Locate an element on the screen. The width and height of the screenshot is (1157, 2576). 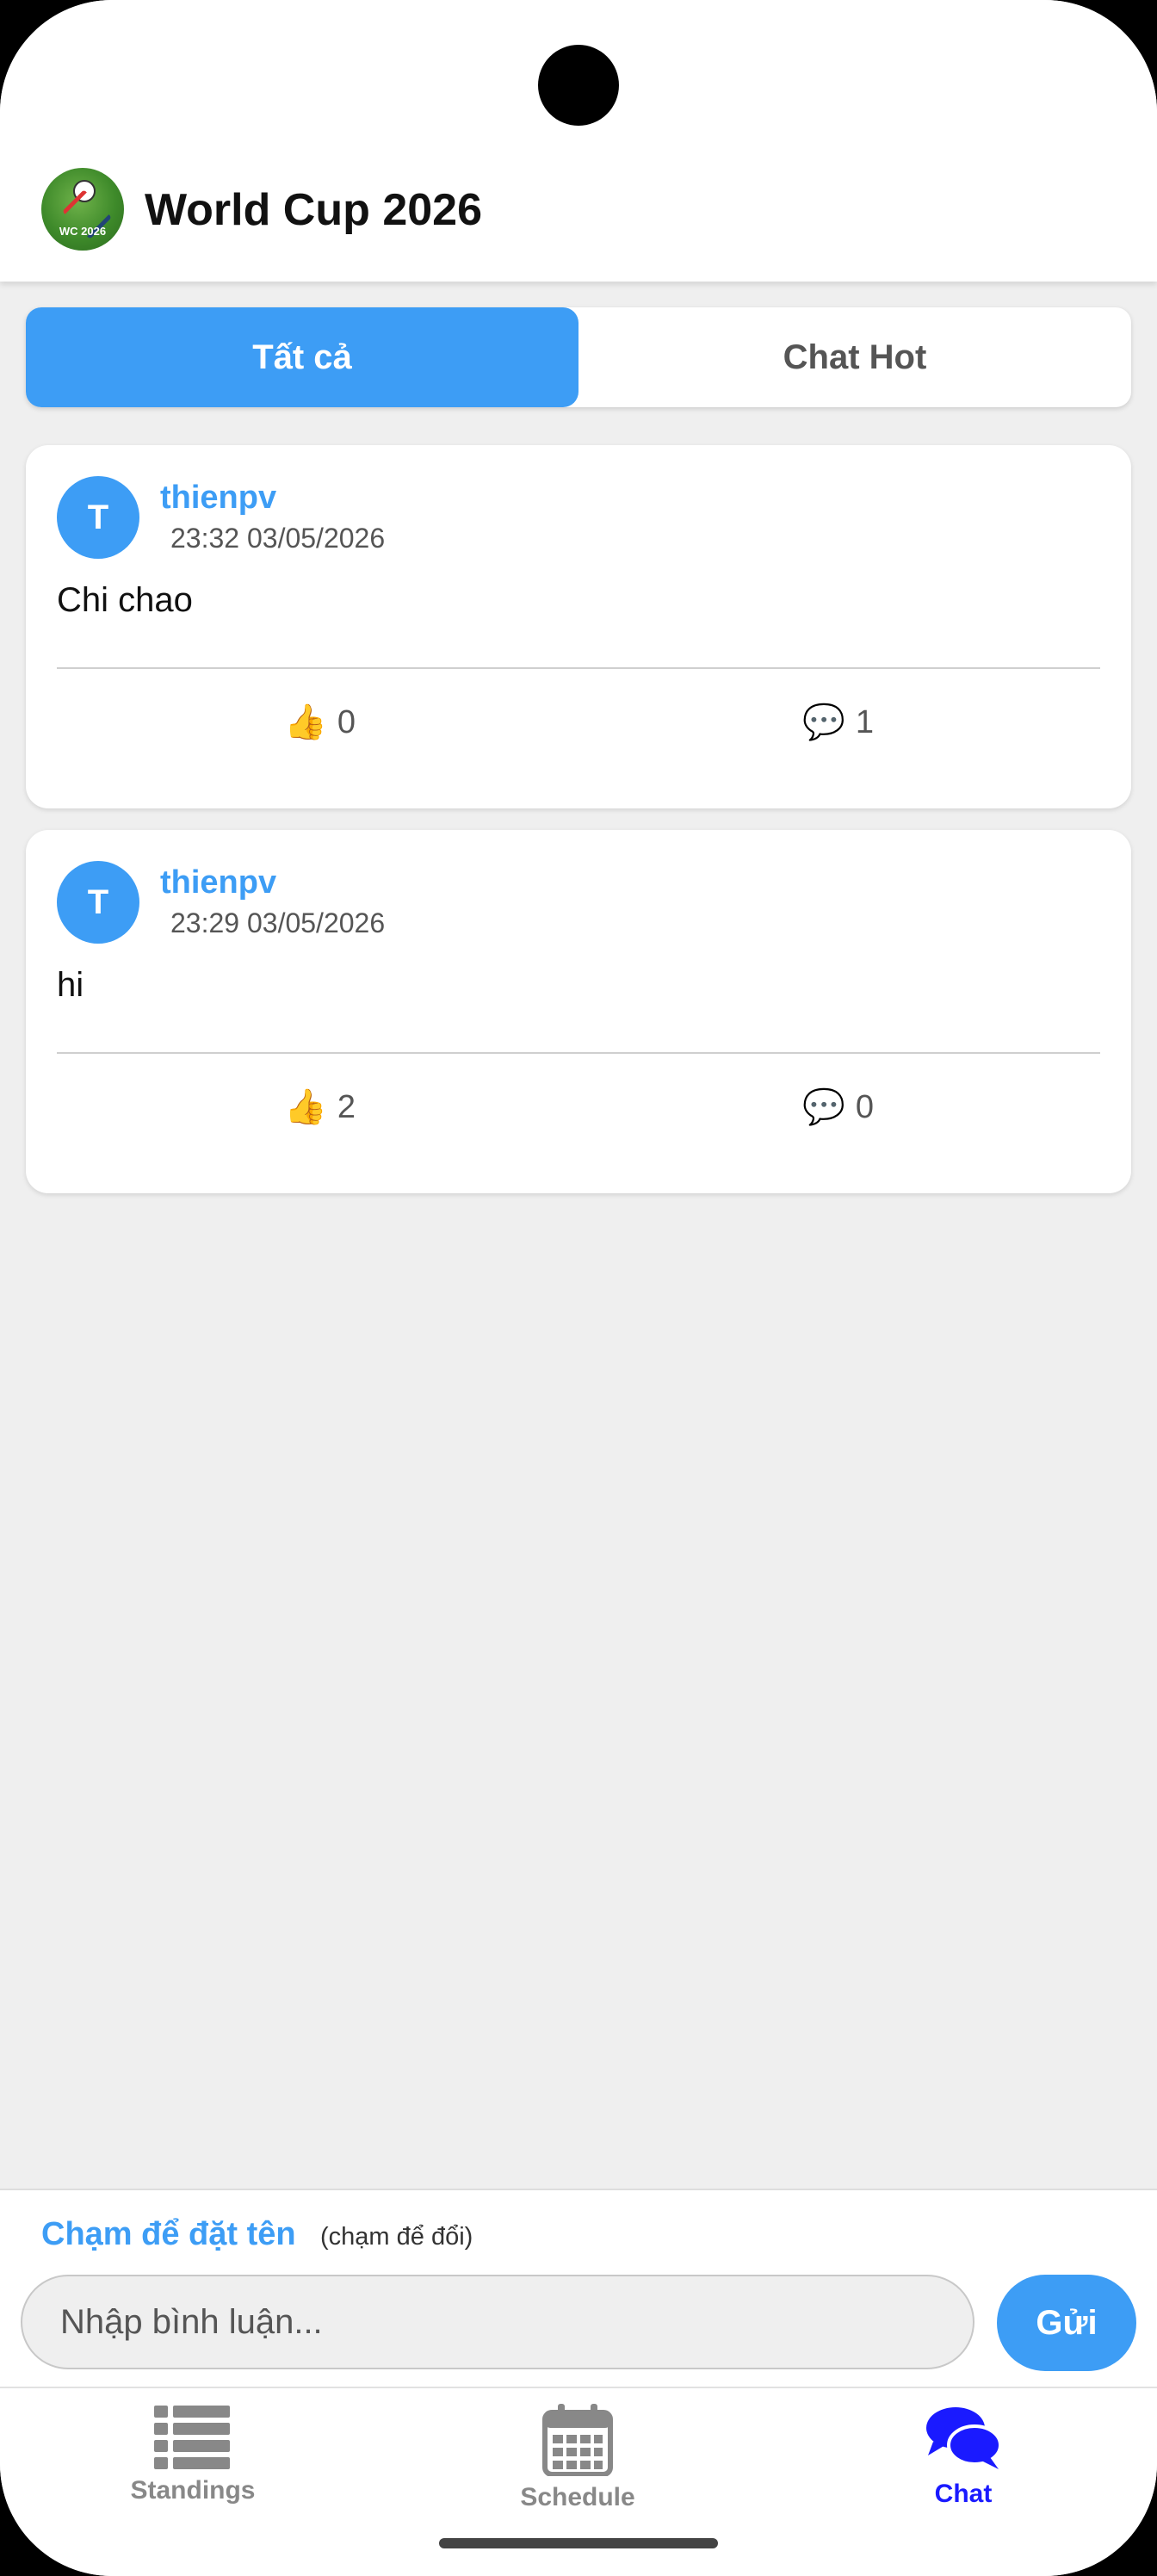
like-button: 👍 2 is located at coordinates (320, 1107).